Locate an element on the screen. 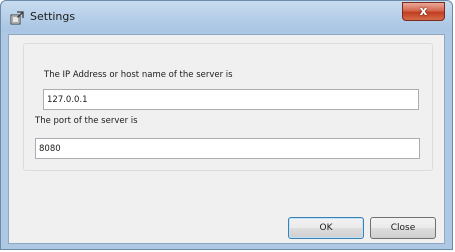 The image size is (455, 252). close-button: Close is located at coordinates (403, 228).